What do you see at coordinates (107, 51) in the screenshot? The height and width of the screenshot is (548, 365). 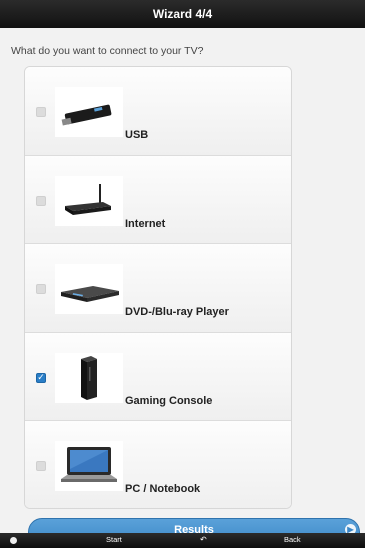 I see `question-text: What do you want to connect to your TV?` at bounding box center [107, 51].